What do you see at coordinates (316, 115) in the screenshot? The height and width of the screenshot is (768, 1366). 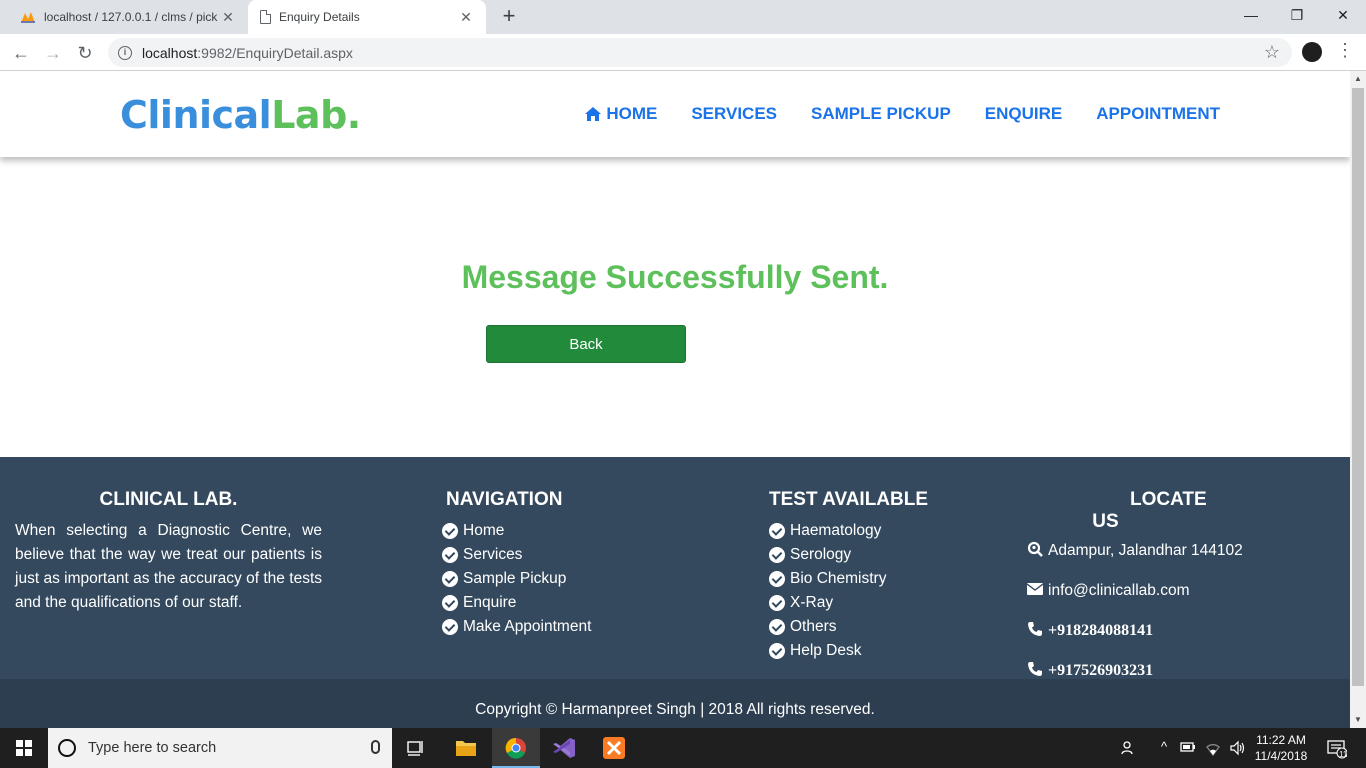 I see `logo-lab: Lab.` at bounding box center [316, 115].